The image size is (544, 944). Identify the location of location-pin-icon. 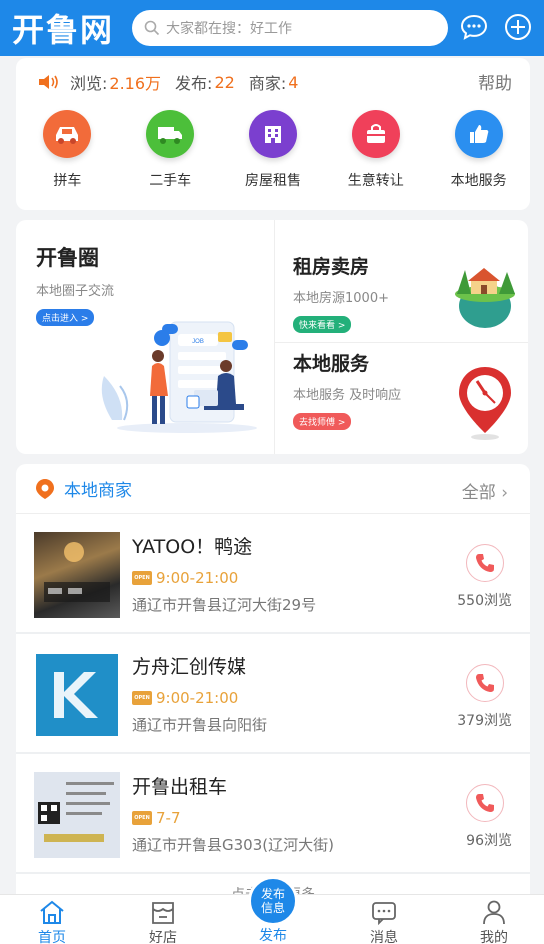
(485, 403).